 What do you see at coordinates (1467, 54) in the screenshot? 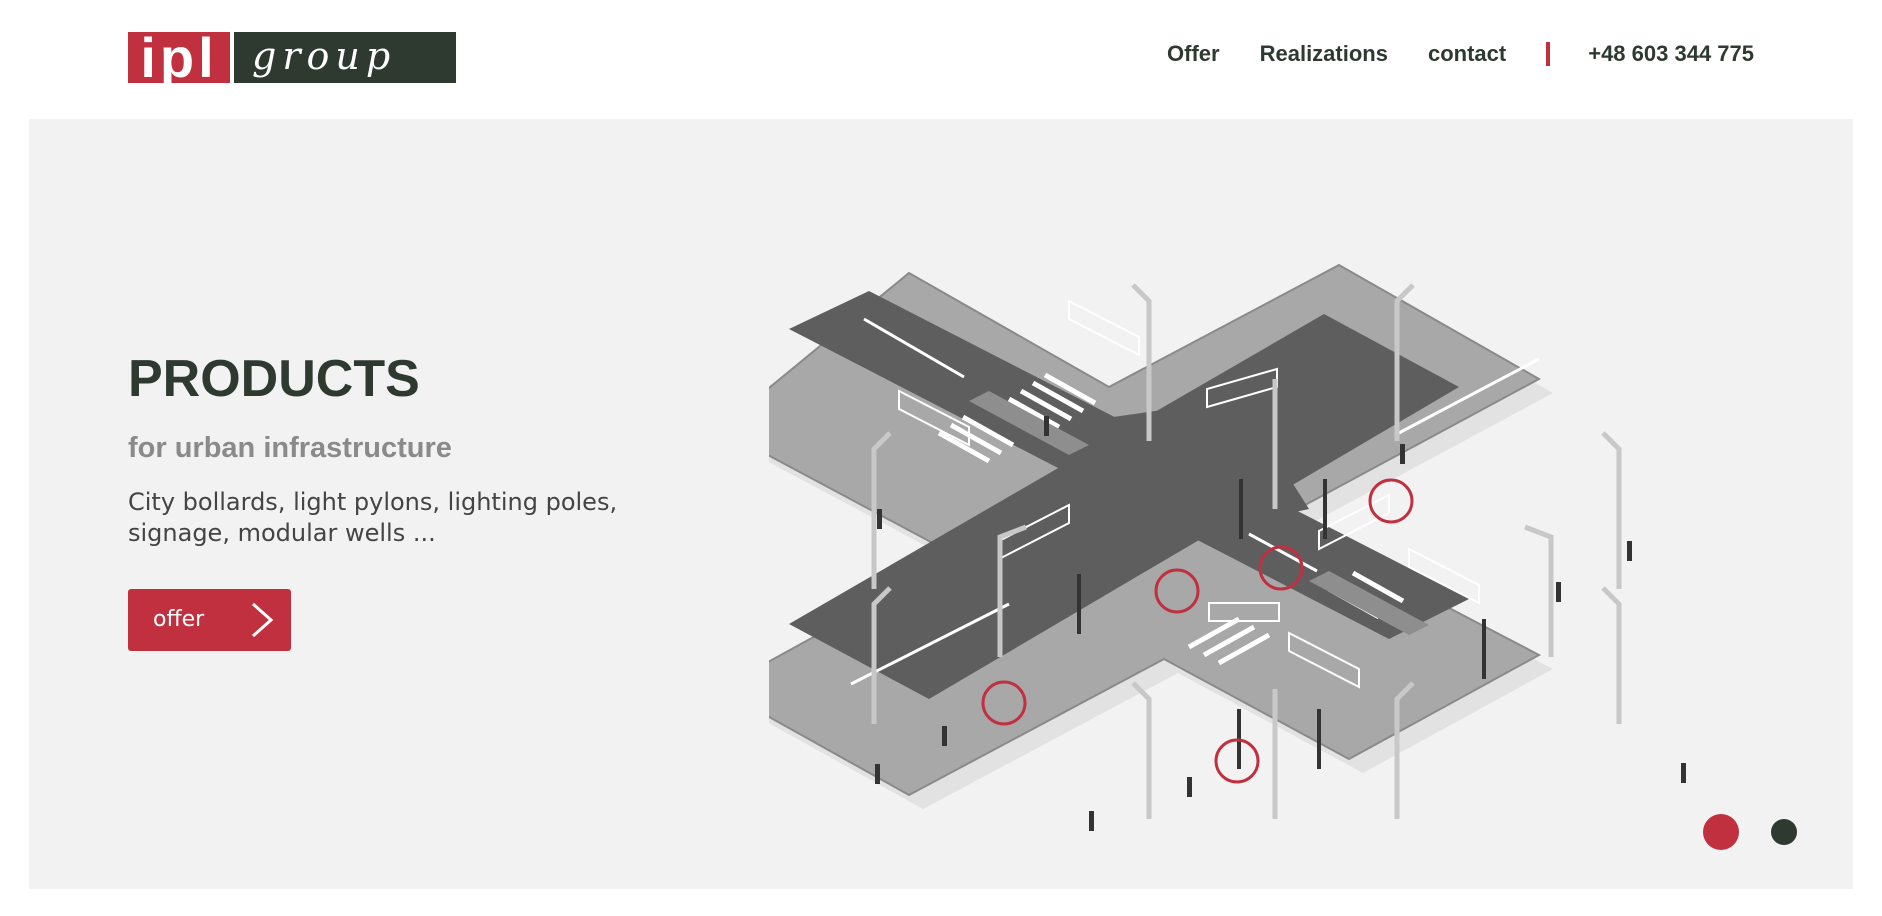
I see `nav-item-contact: contact` at bounding box center [1467, 54].